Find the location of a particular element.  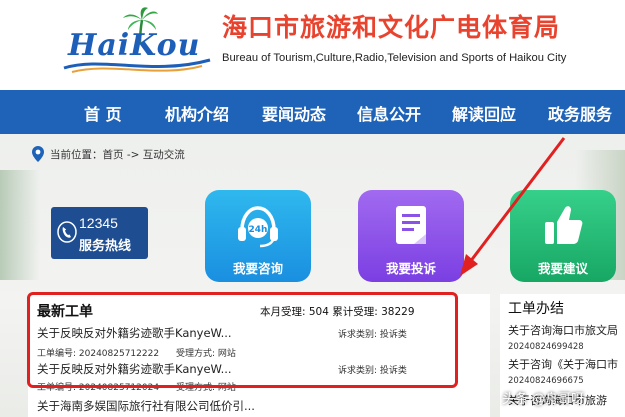

thumbs-up-icon is located at coordinates (564, 225).